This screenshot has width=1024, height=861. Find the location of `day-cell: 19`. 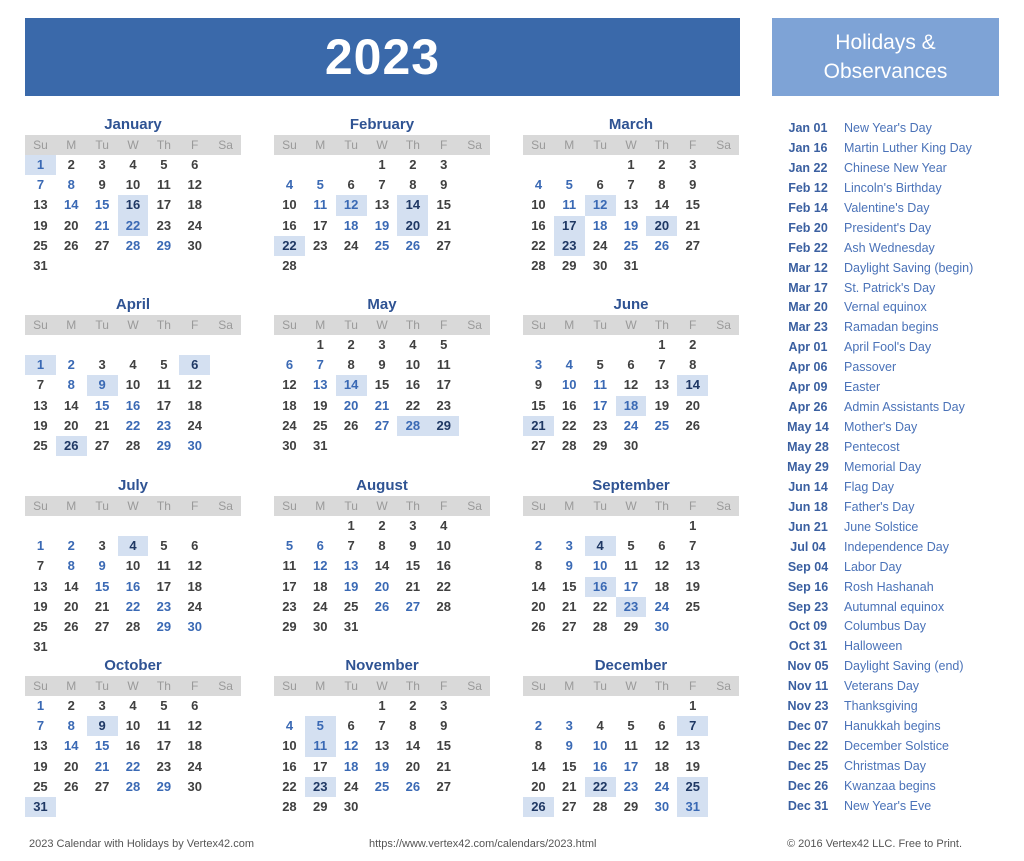

day-cell: 19 is located at coordinates (320, 405).